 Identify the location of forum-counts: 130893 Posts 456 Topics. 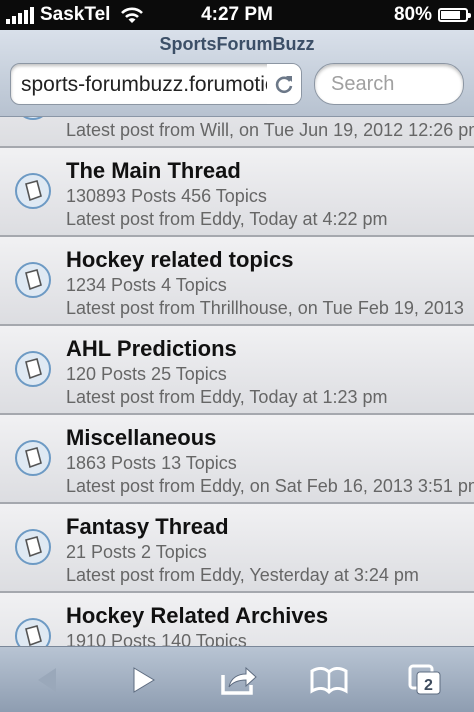
(166, 196).